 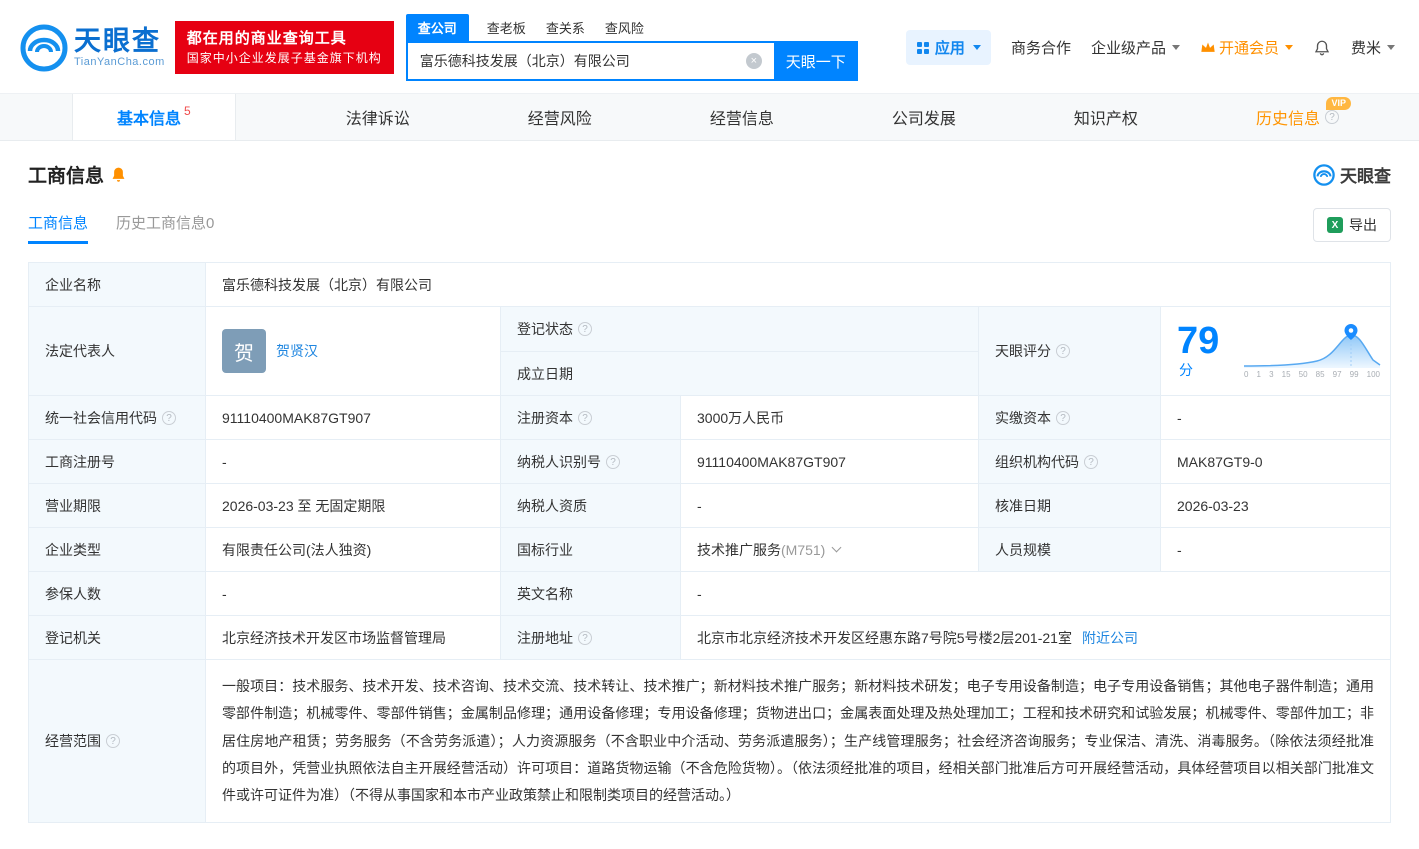 What do you see at coordinates (117, 40) in the screenshot?
I see `logo-title: 天眼查` at bounding box center [117, 40].